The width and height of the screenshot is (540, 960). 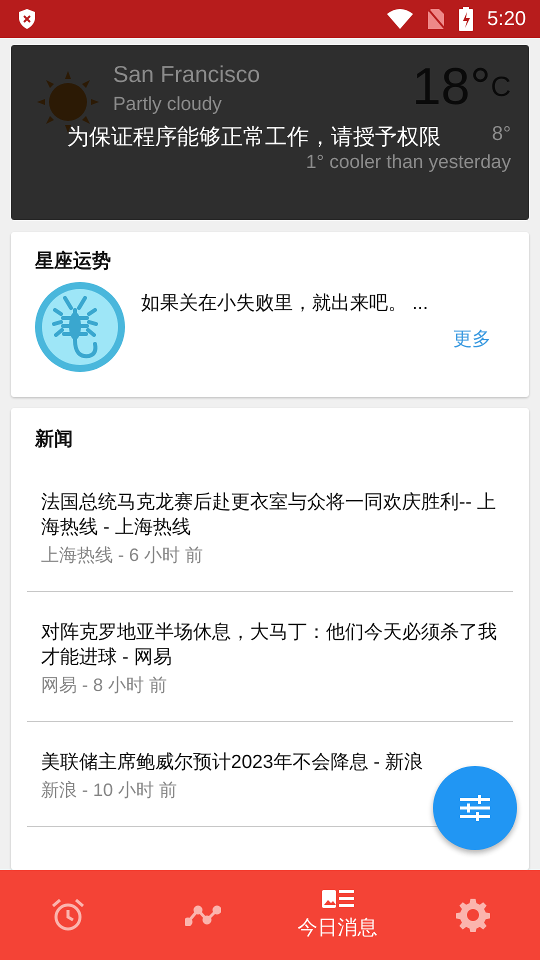 I want to click on battery-icon, so click(x=466, y=19).